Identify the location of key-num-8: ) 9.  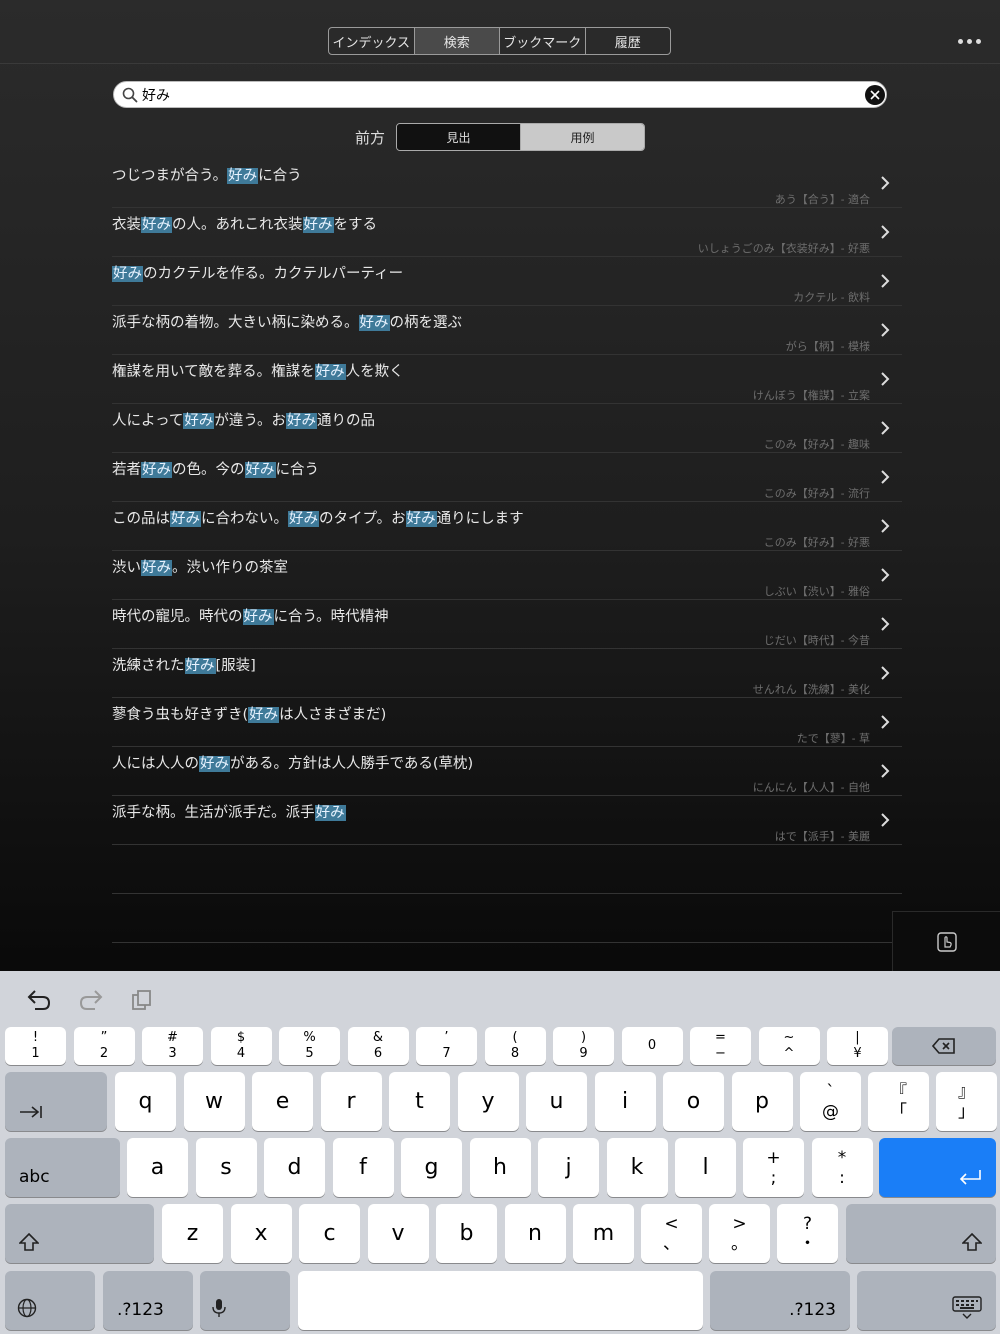
(583, 1046).